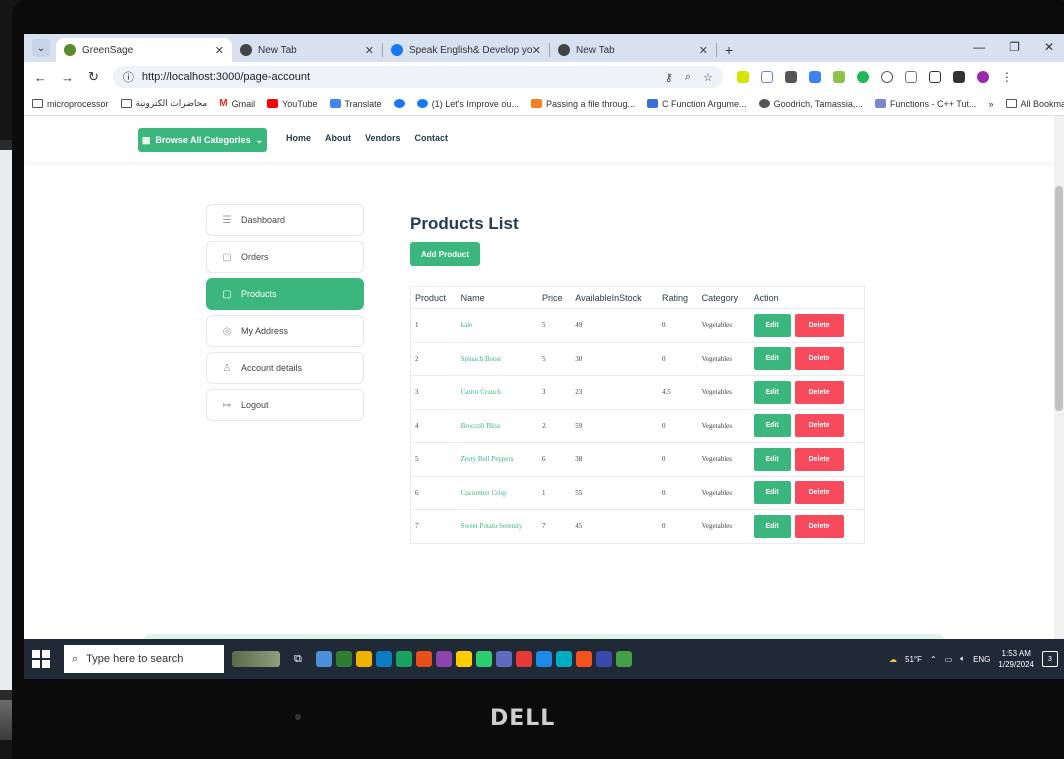 This screenshot has height=759, width=1064. Describe the element at coordinates (933, 659) in the screenshot. I see `tray-chevron-up-icon: ⌃` at that location.